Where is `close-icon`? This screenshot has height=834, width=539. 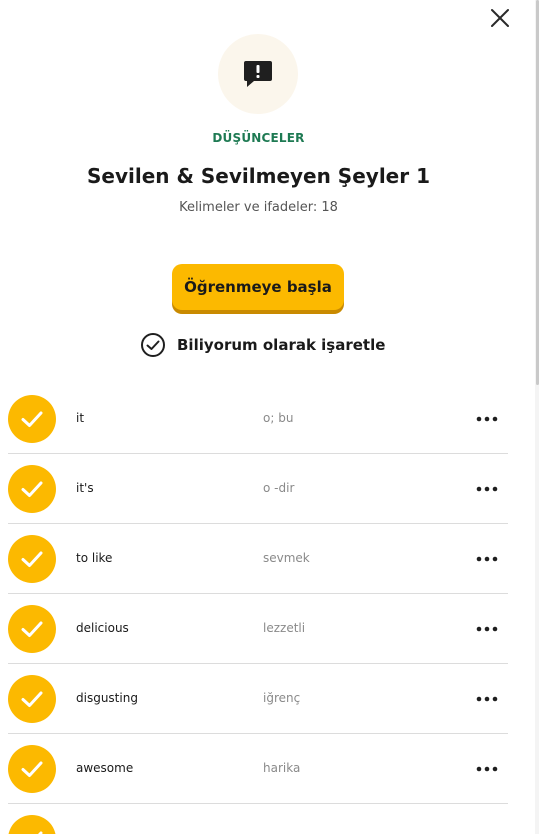
close-icon is located at coordinates (500, 18).